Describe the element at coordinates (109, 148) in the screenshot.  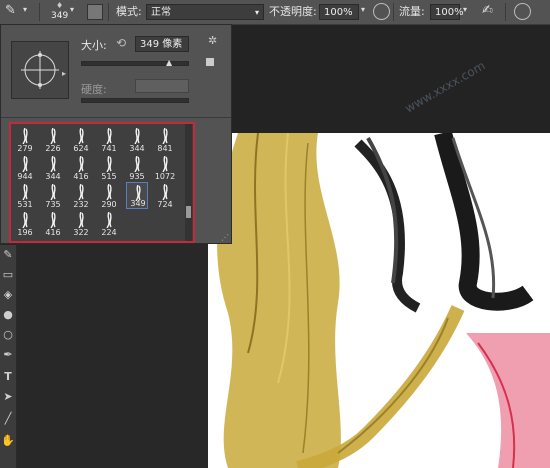
I see `brush-size-label: 741` at that location.